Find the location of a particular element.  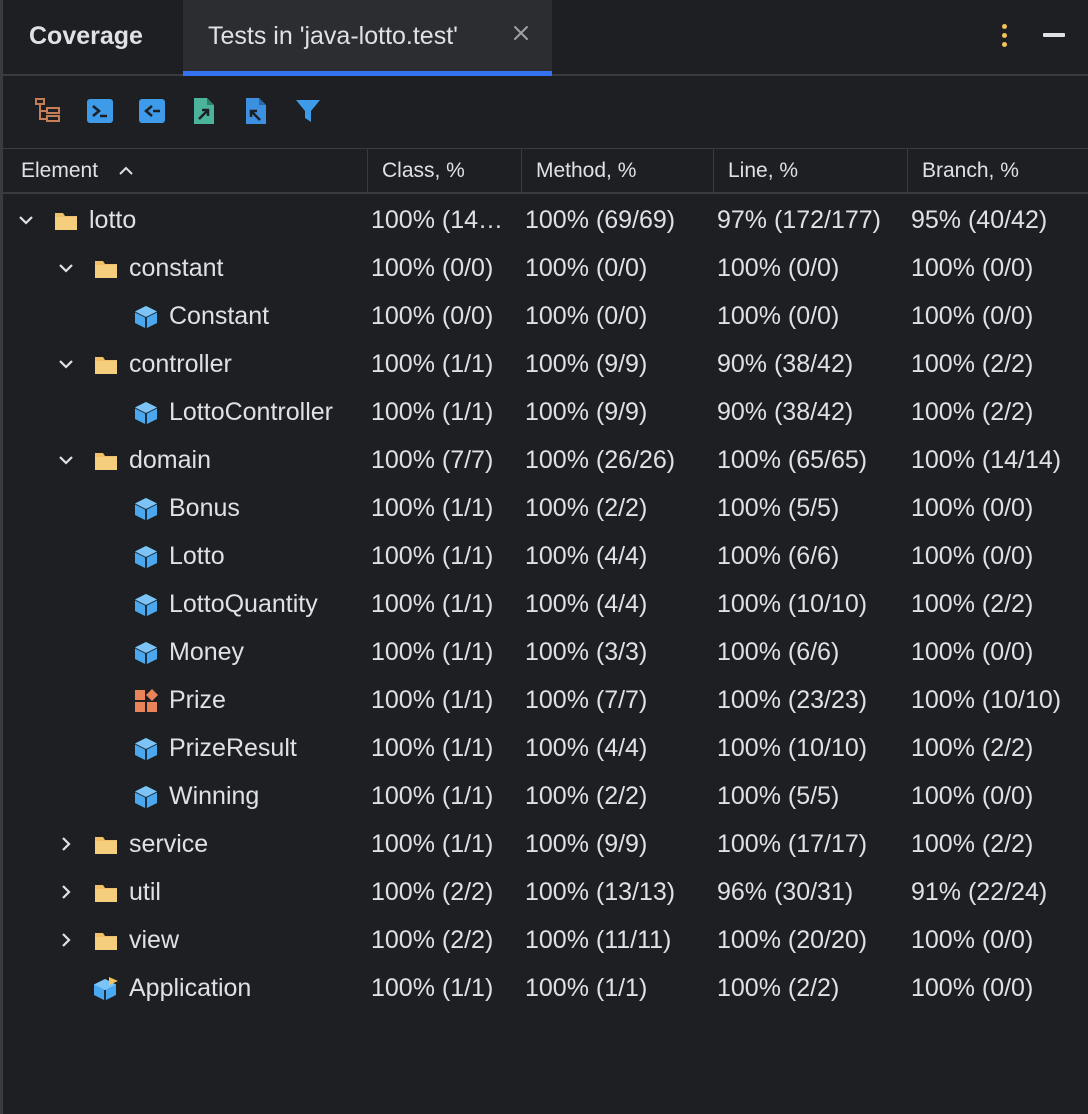

minimize-icon is located at coordinates (1054, 35).